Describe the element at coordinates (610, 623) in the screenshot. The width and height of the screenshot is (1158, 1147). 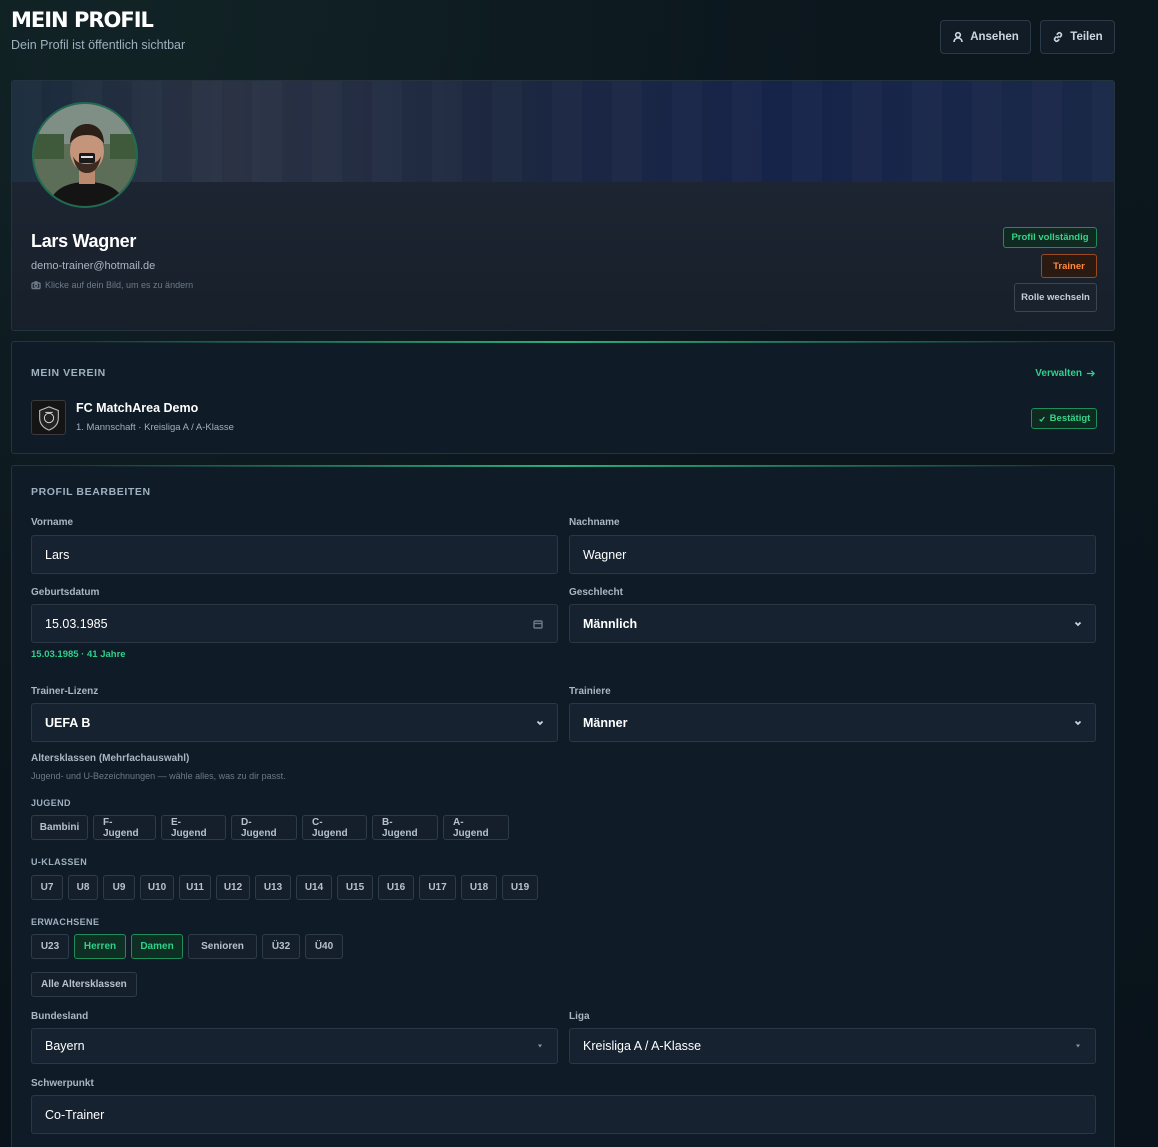
I see `gender-value: Männlich` at that location.